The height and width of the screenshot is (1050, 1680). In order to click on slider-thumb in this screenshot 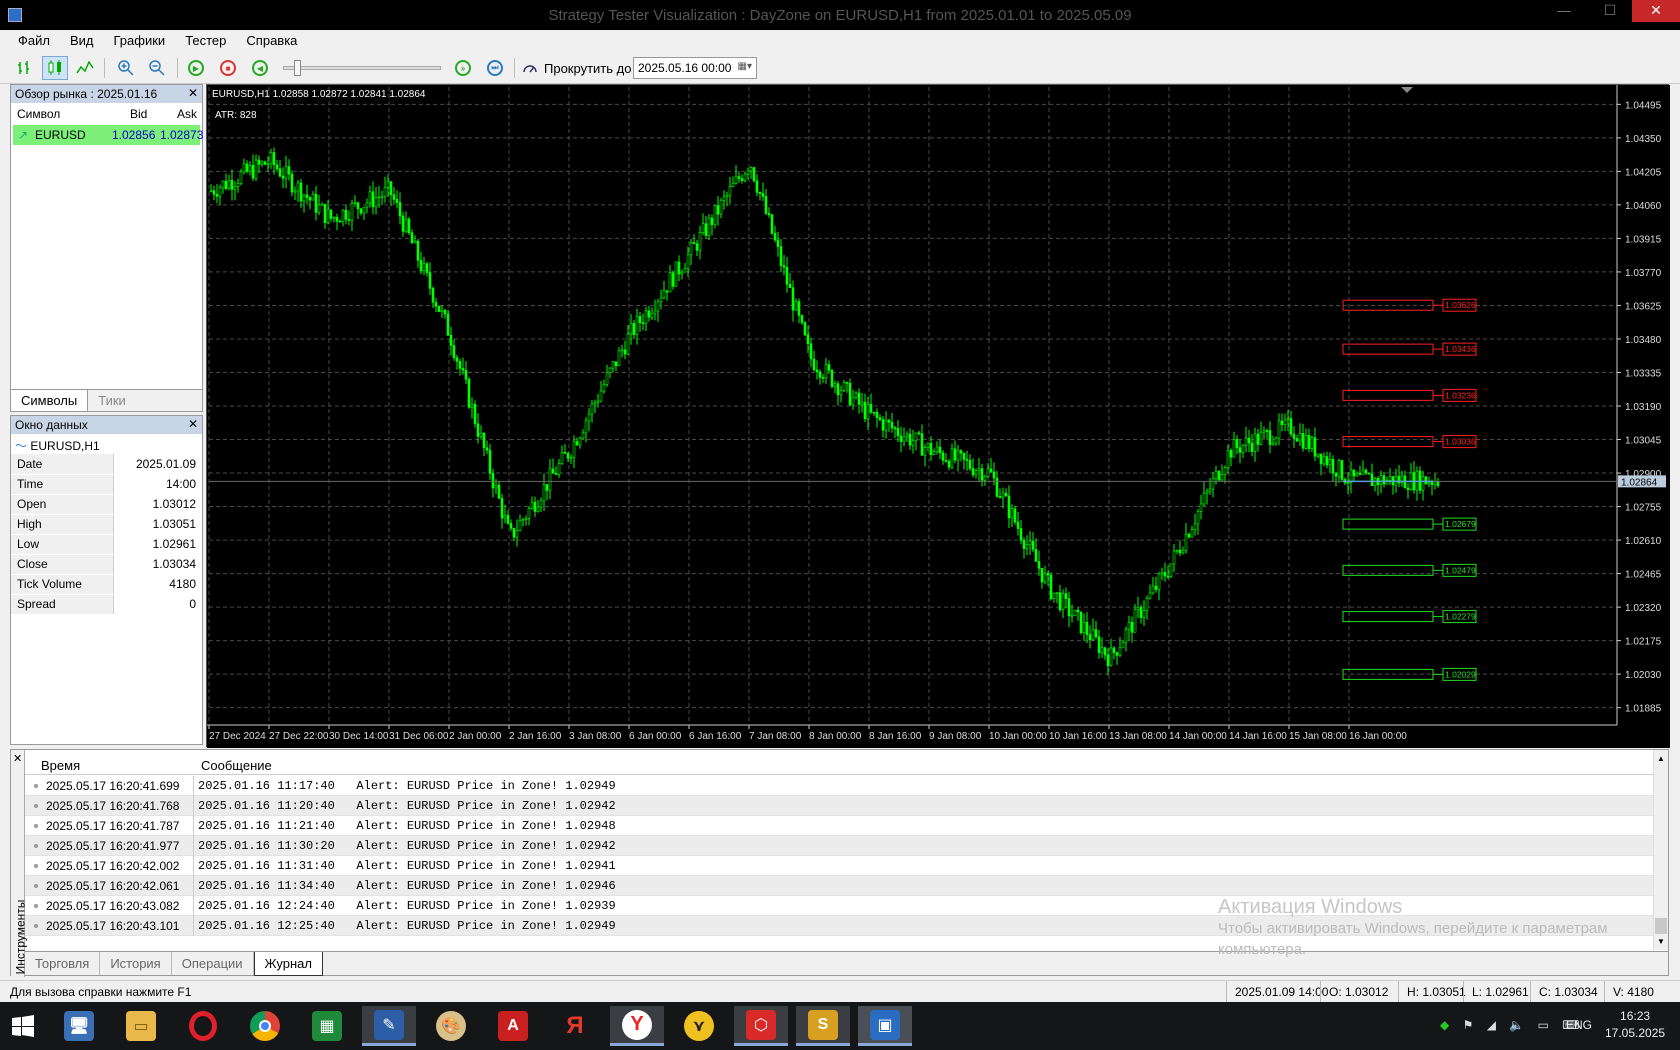, I will do `click(297, 68)`.